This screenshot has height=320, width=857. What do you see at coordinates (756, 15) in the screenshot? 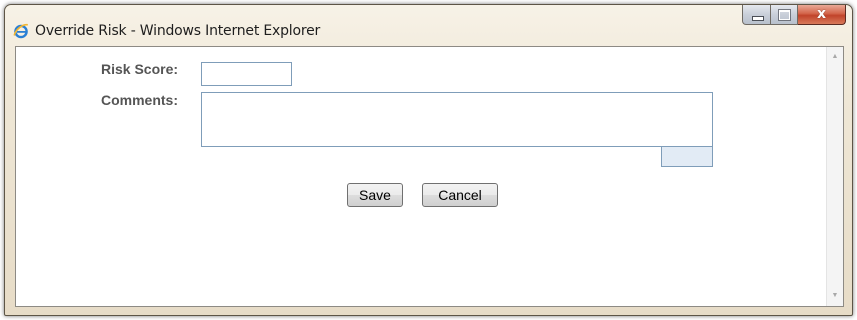
I see `minimize-button` at bounding box center [756, 15].